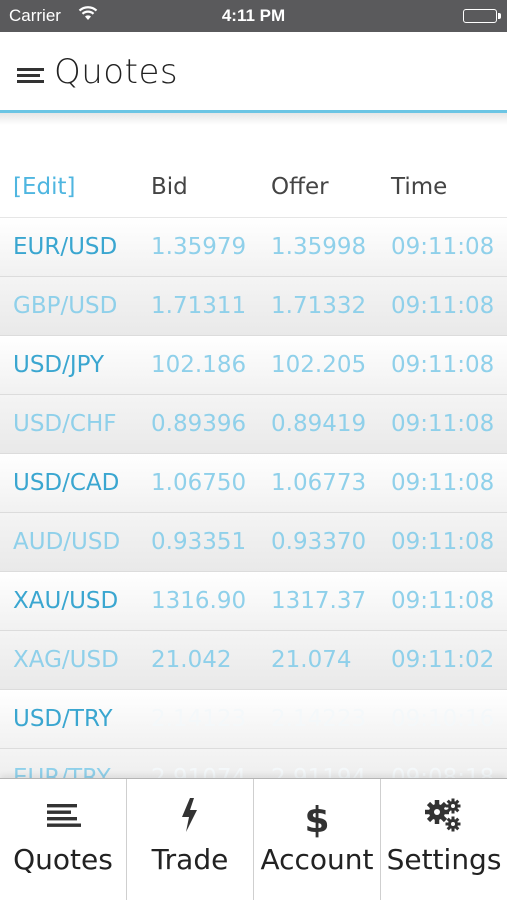  Describe the element at coordinates (253, 188) in the screenshot. I see `table-header: [Edit] Bid Offer Time` at that location.